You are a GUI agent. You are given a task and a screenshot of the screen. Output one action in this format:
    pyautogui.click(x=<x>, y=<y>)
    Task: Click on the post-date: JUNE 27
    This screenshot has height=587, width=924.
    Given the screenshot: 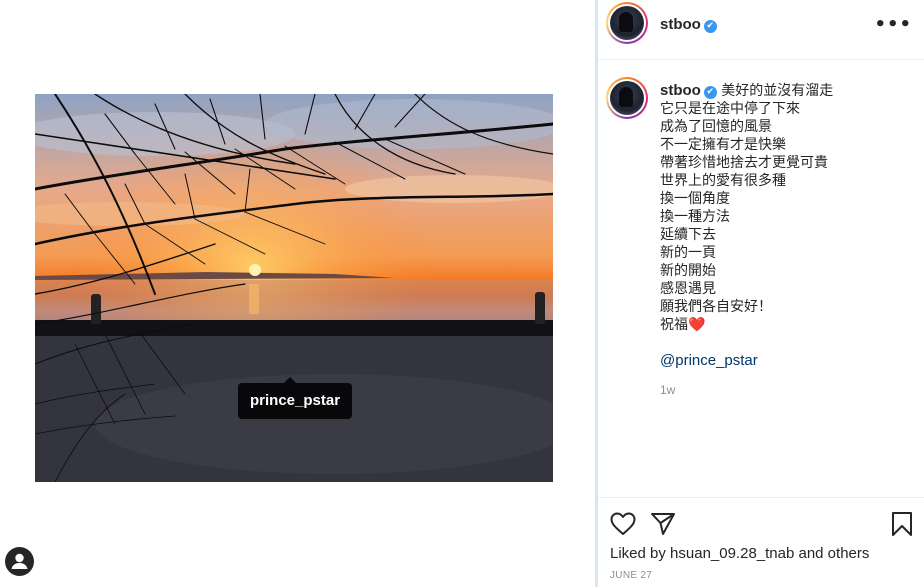 What is the action you would take?
    pyautogui.click(x=631, y=575)
    